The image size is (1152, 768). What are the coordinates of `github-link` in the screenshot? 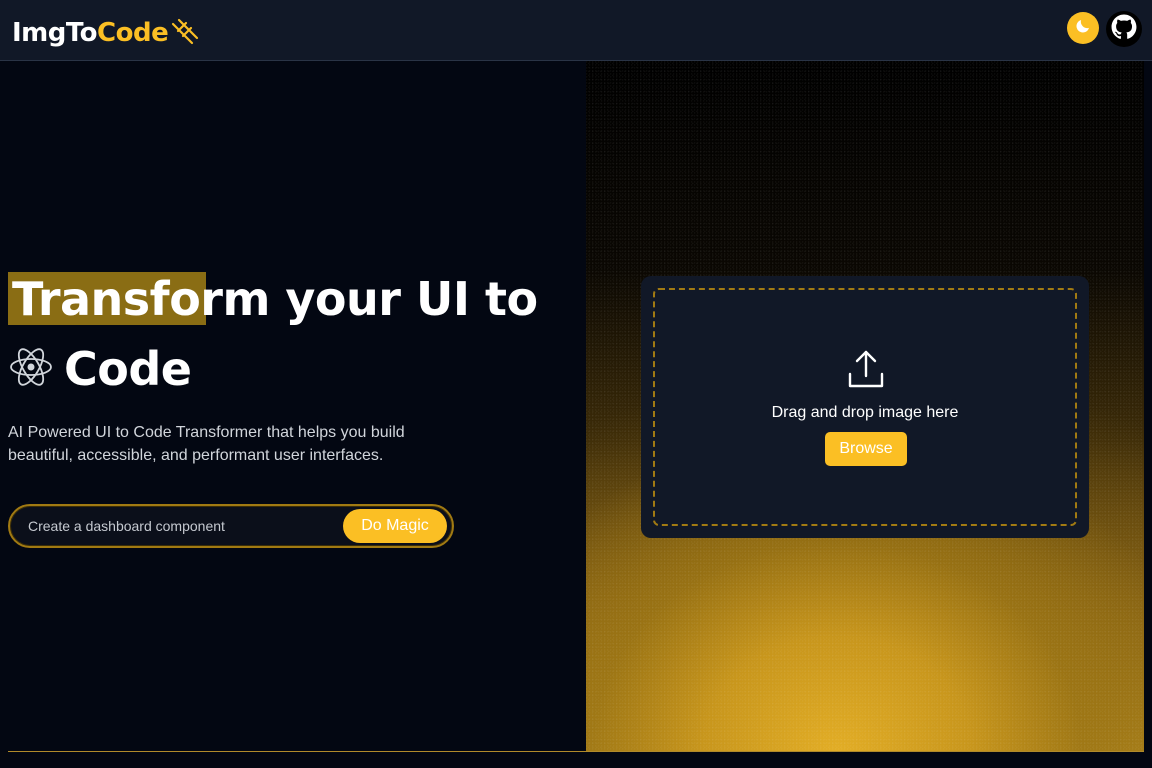 It's located at (1124, 29).